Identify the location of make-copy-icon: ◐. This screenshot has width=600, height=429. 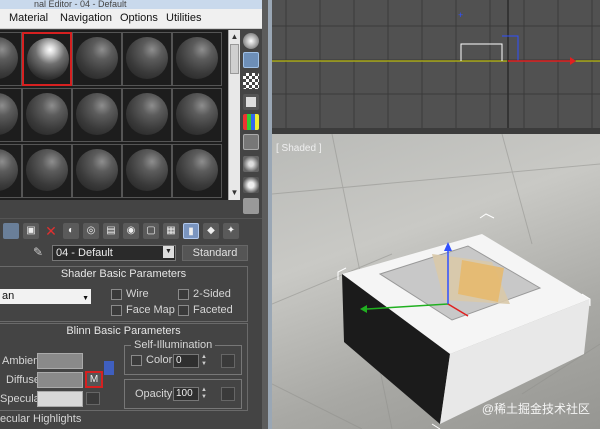
(71, 231).